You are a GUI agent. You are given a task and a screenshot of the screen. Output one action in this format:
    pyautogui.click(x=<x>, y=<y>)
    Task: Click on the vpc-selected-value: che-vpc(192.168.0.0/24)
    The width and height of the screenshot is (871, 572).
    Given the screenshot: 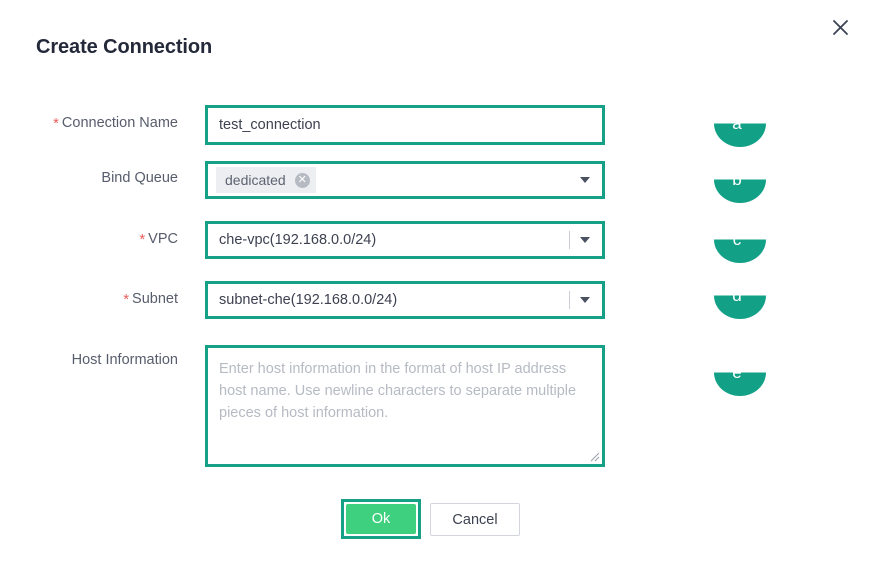 What is the action you would take?
    pyautogui.click(x=298, y=240)
    